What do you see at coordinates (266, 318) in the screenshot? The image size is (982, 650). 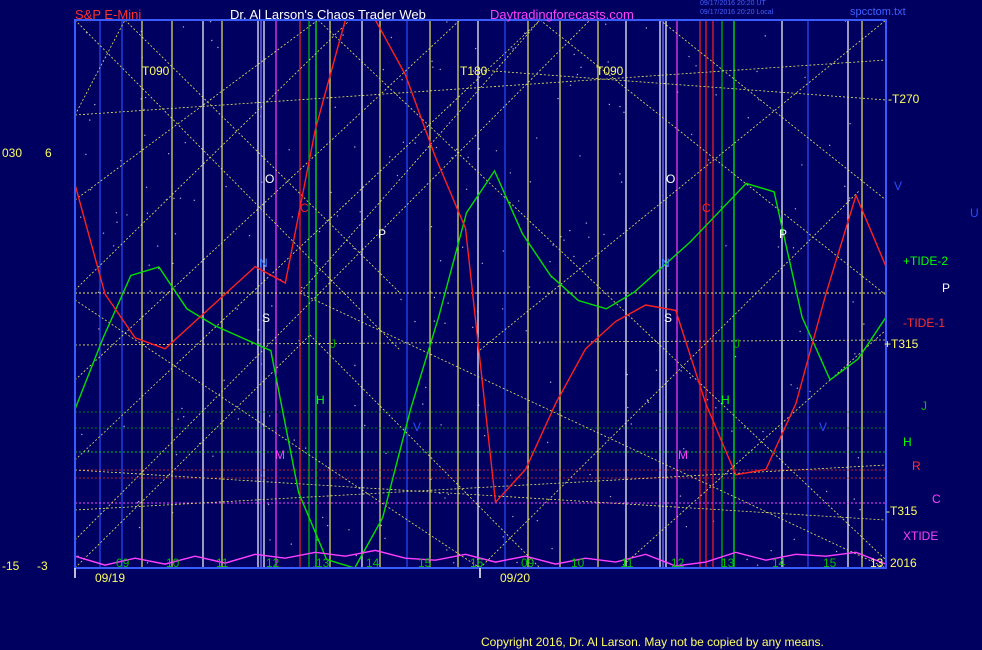 I see `planet-label: S` at bounding box center [266, 318].